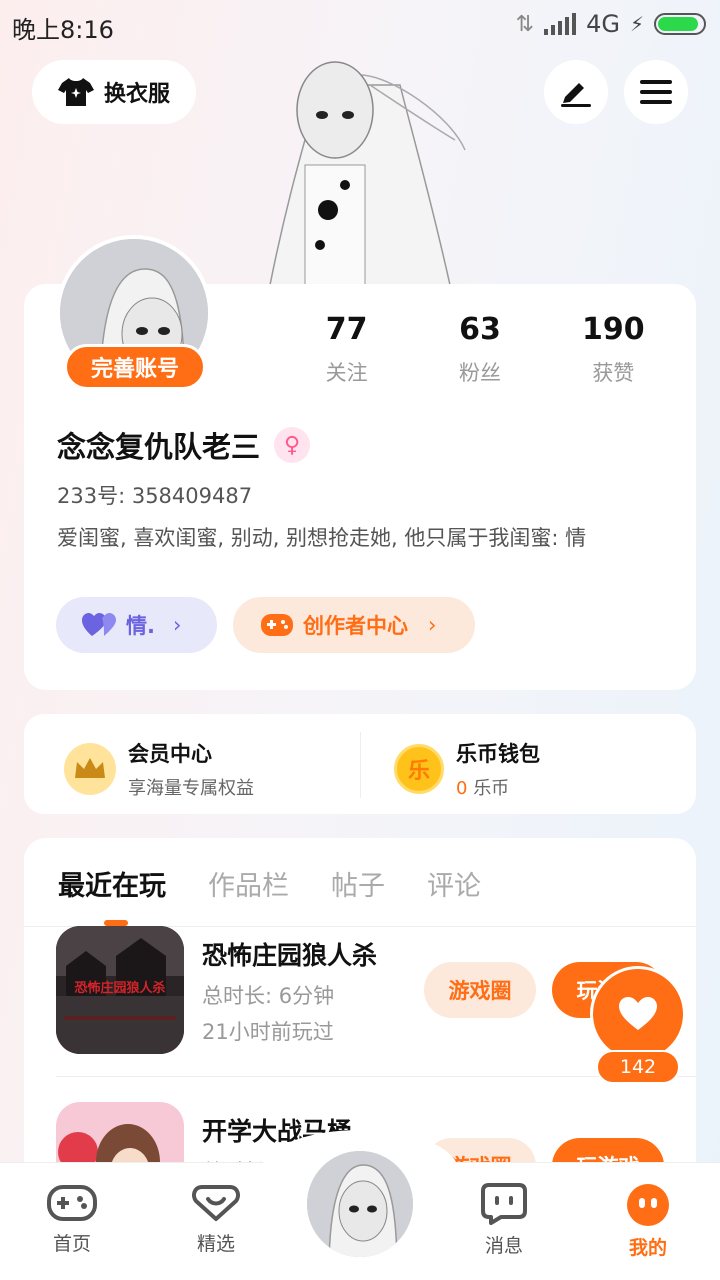 This screenshot has width=720, height=1280. Describe the element at coordinates (360, 1204) in the screenshot. I see `nav-center-avatar` at that location.